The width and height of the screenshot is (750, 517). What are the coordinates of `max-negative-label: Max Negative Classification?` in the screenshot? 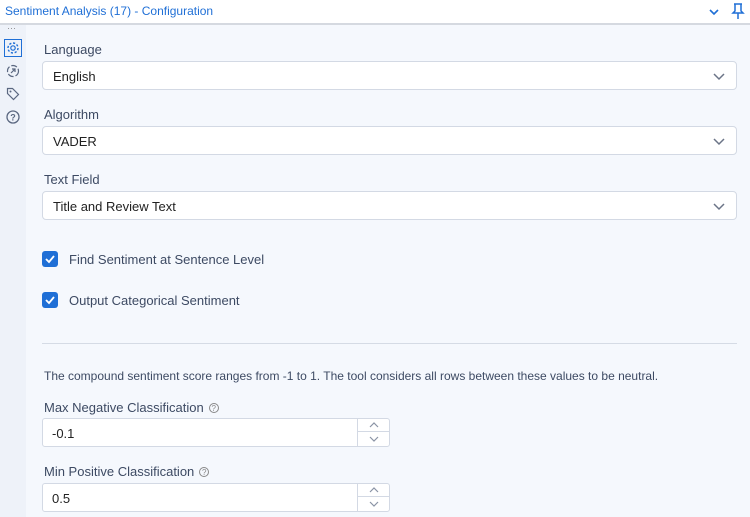 It's located at (131, 407).